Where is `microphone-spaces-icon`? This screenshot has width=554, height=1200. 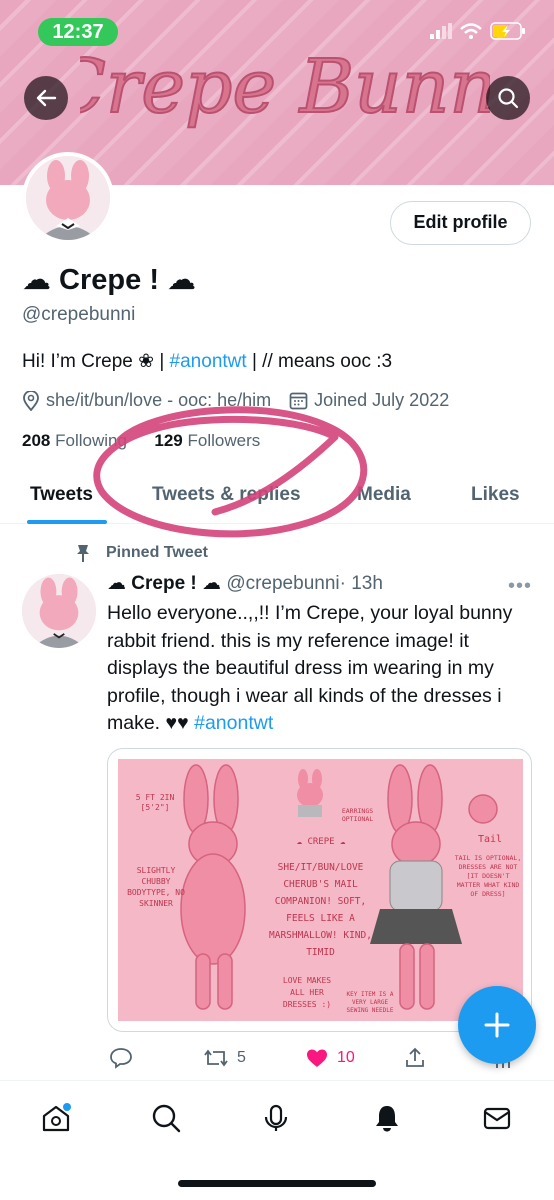 microphone-spaces-icon is located at coordinates (276, 1117).